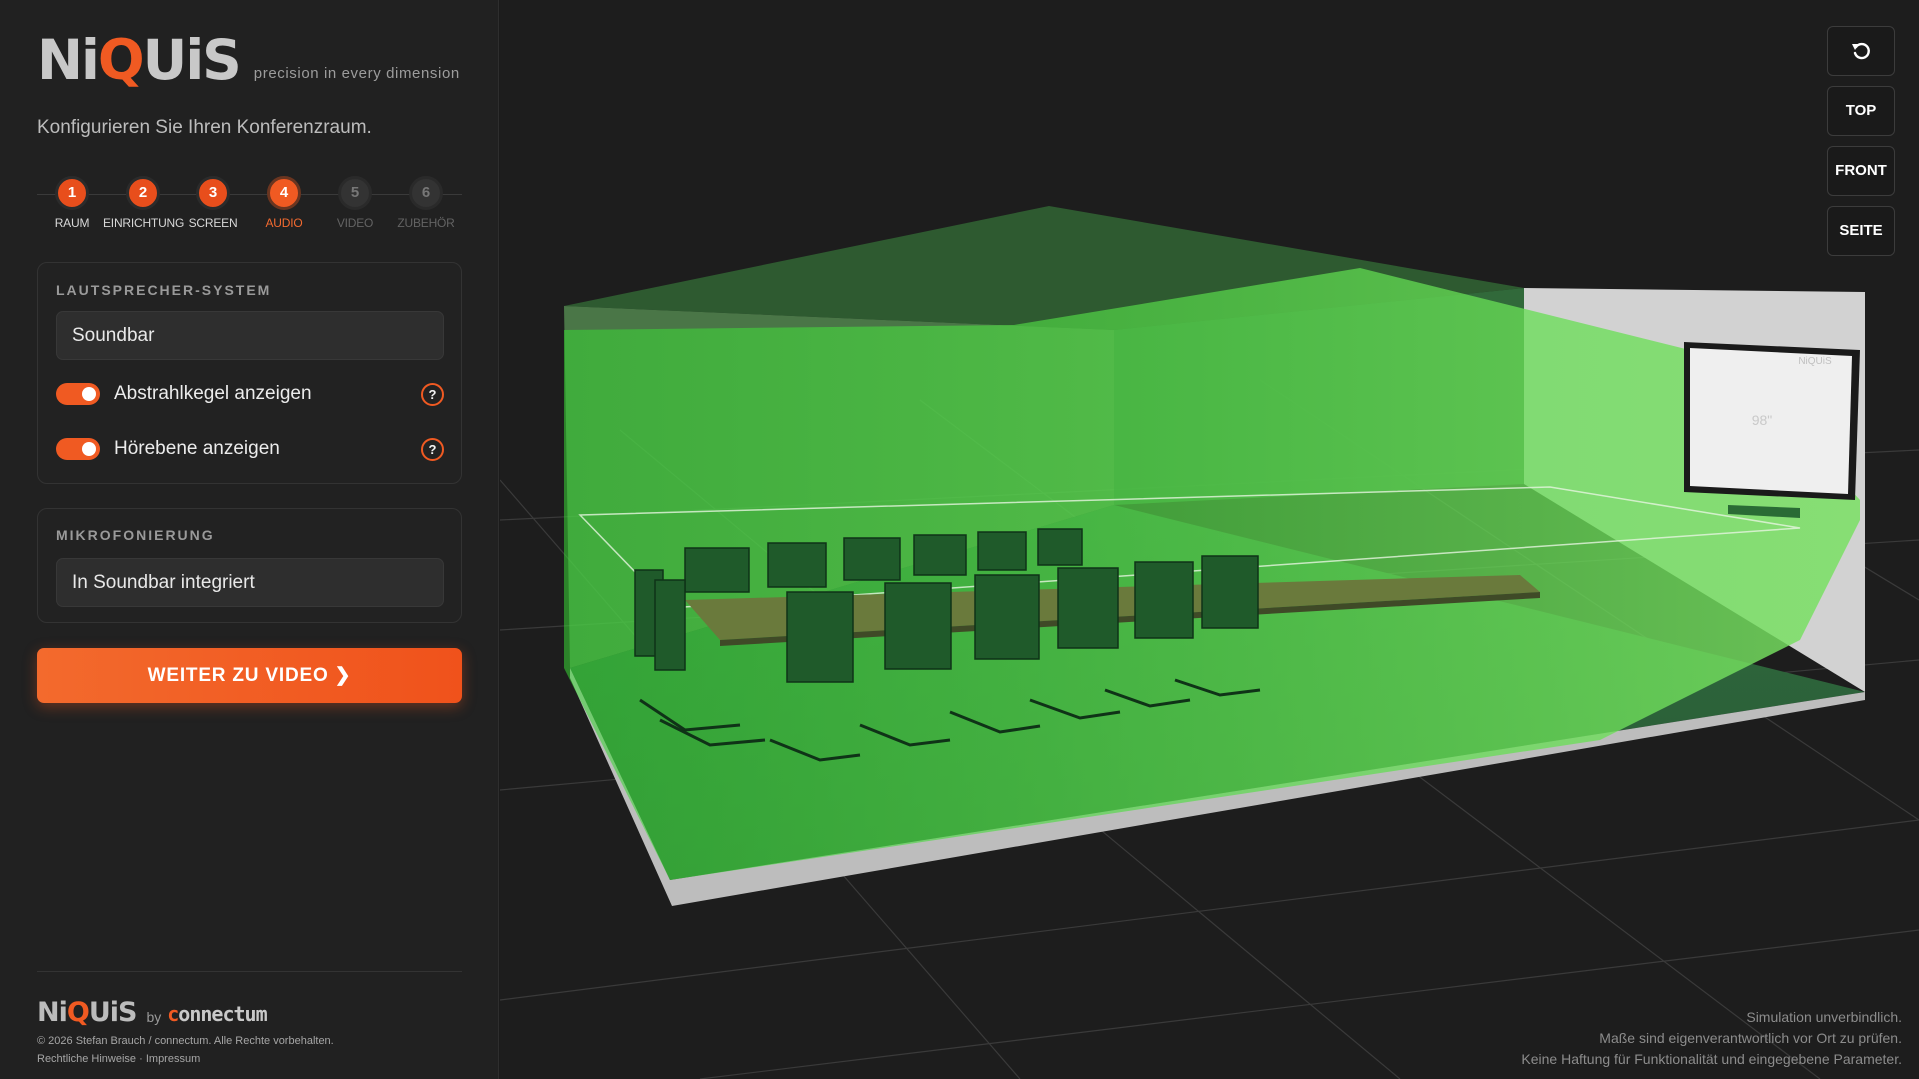  I want to click on view-top-button: TOP, so click(1861, 111).